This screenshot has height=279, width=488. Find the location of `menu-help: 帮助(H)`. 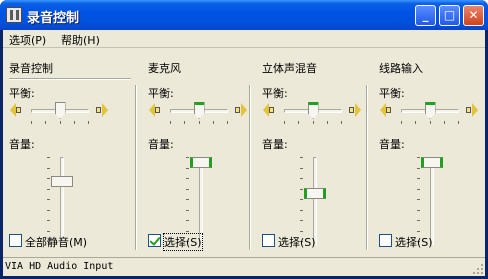

menu-help: 帮助(H) is located at coordinates (80, 40).